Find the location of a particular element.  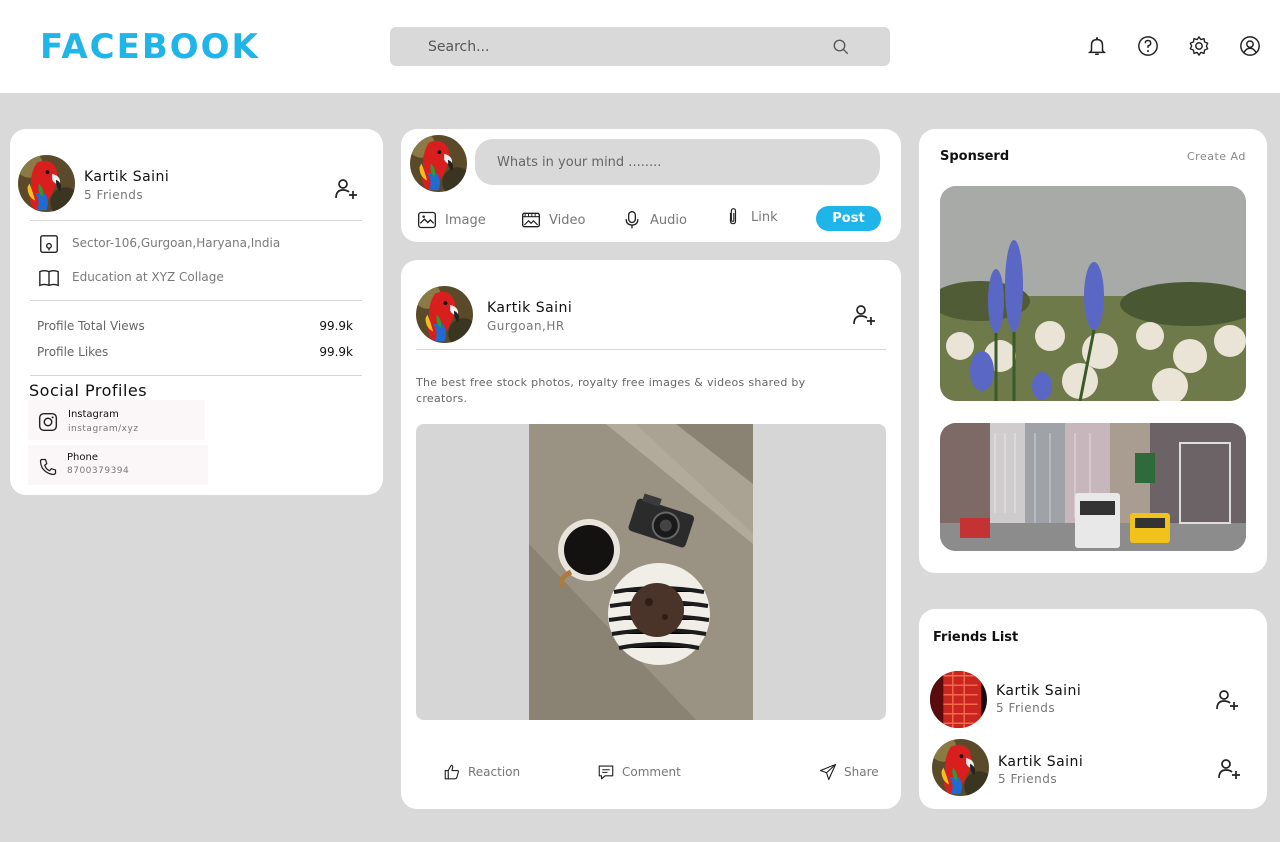

composer-video-button: Video is located at coordinates (553, 220).